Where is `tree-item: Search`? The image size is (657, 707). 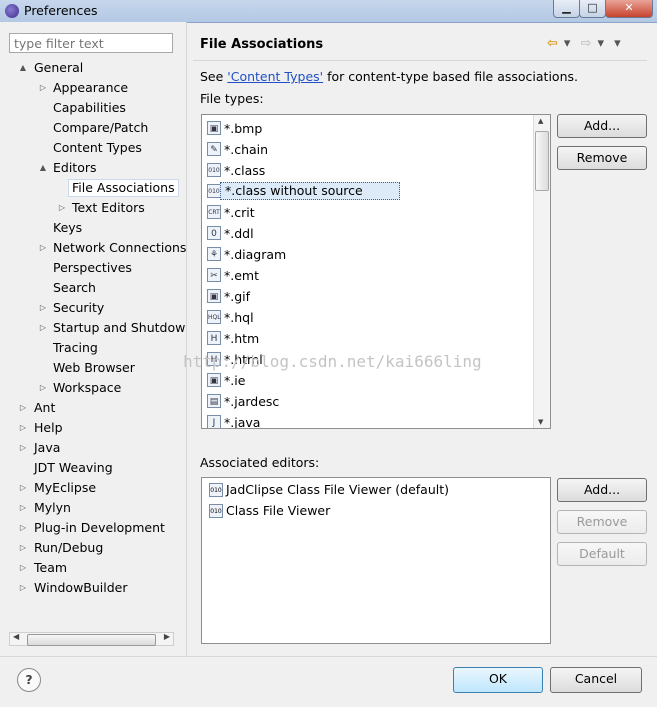 tree-item: Search is located at coordinates (93, 287).